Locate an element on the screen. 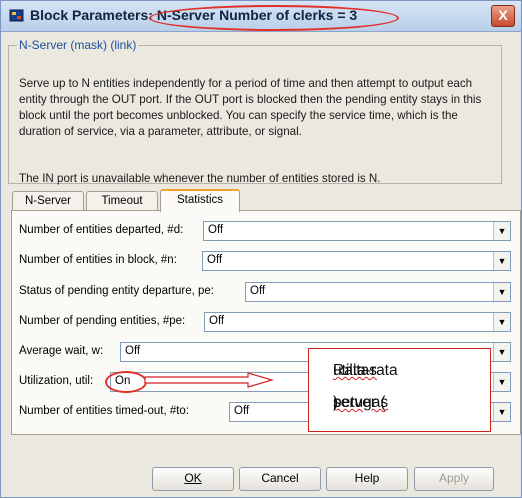 This screenshot has height=498, width=522. annotation-callout: Rata-rata utilitas server (petugas) is located at coordinates (399, 390).